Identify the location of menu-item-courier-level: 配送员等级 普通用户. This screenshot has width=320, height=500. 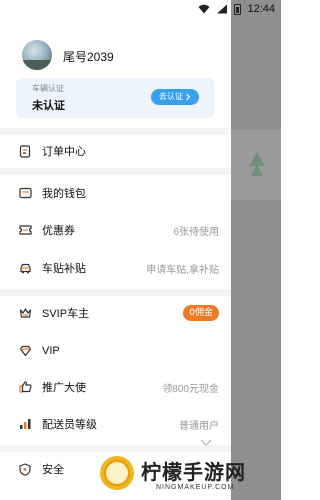
(115, 424).